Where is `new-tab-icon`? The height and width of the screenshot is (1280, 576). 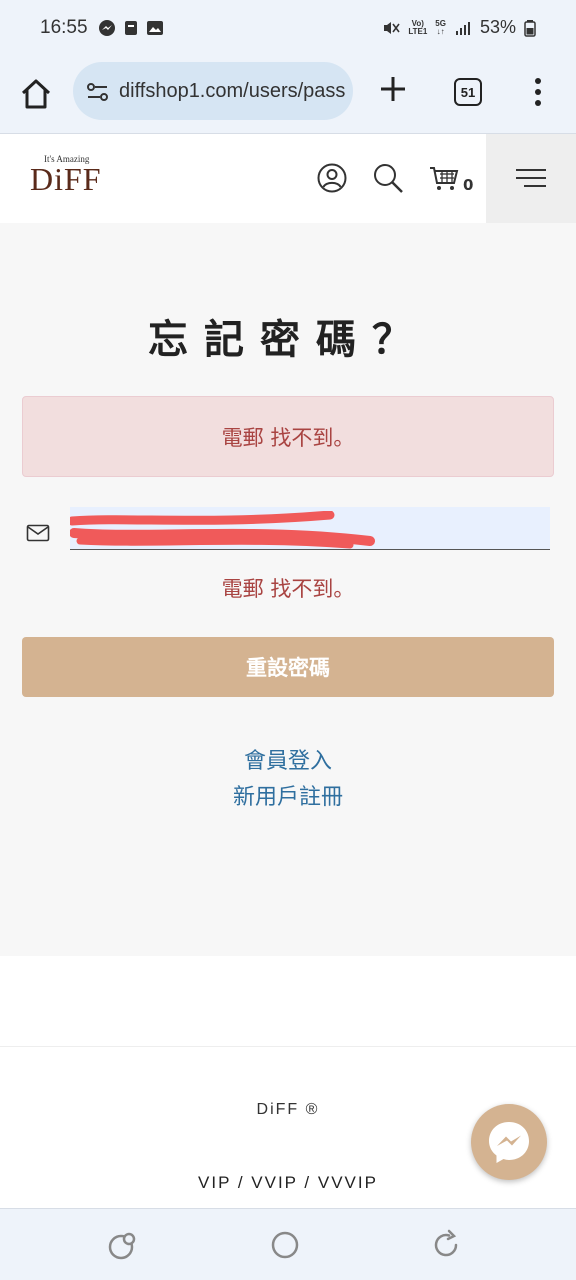 new-tab-icon is located at coordinates (393, 89).